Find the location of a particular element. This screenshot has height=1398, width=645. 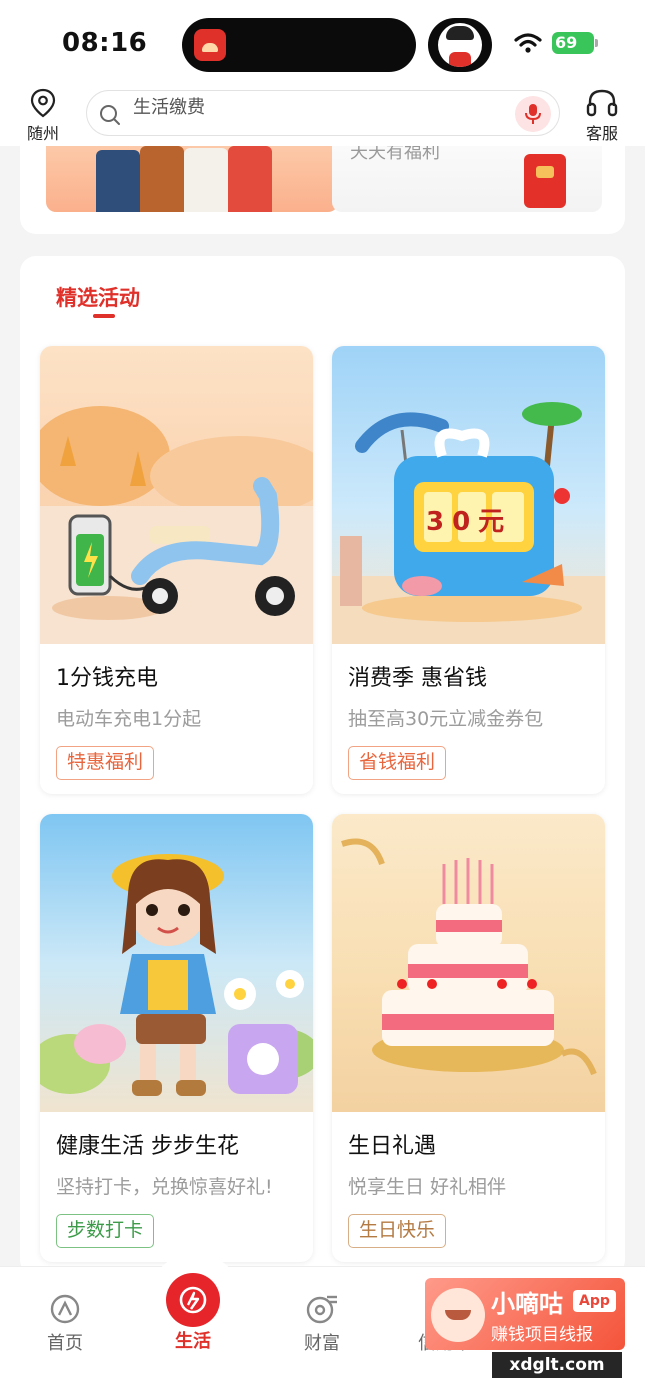

card-subtitle: 电动车充电1分起 is located at coordinates (129, 719).